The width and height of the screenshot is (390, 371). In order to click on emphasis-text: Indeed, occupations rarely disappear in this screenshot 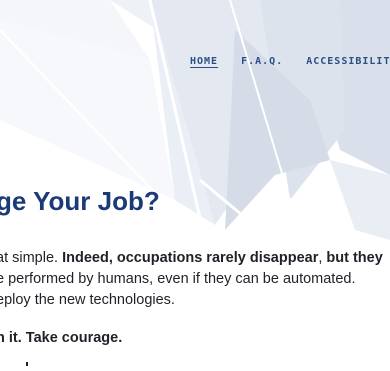, I will do `click(190, 258)`.